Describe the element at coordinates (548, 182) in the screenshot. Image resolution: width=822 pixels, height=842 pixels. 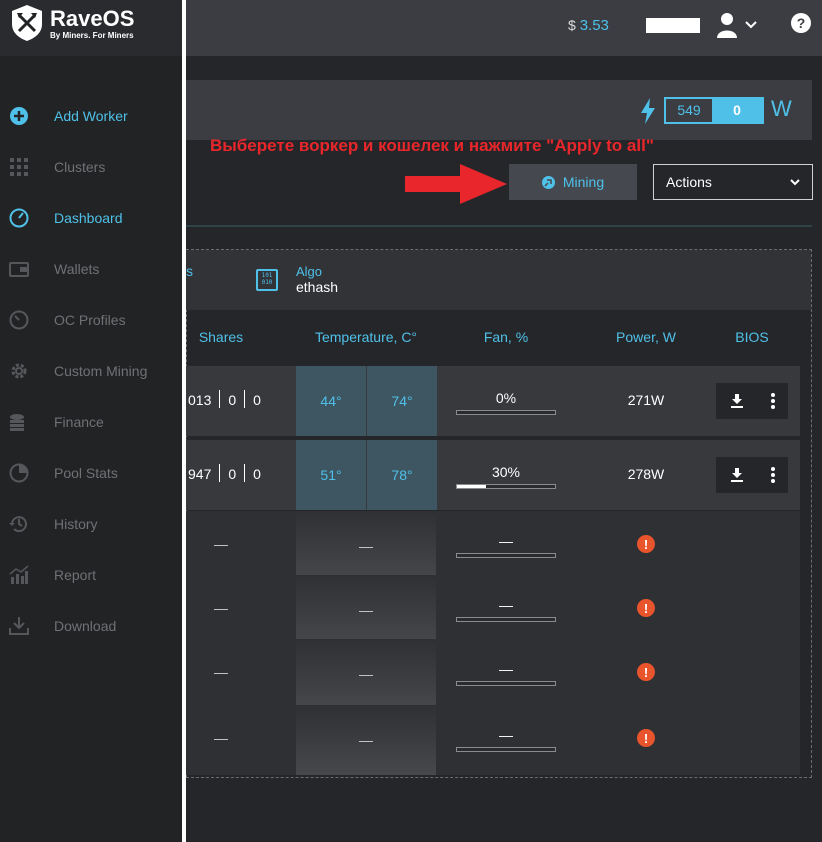
I see `rocket-icon` at that location.